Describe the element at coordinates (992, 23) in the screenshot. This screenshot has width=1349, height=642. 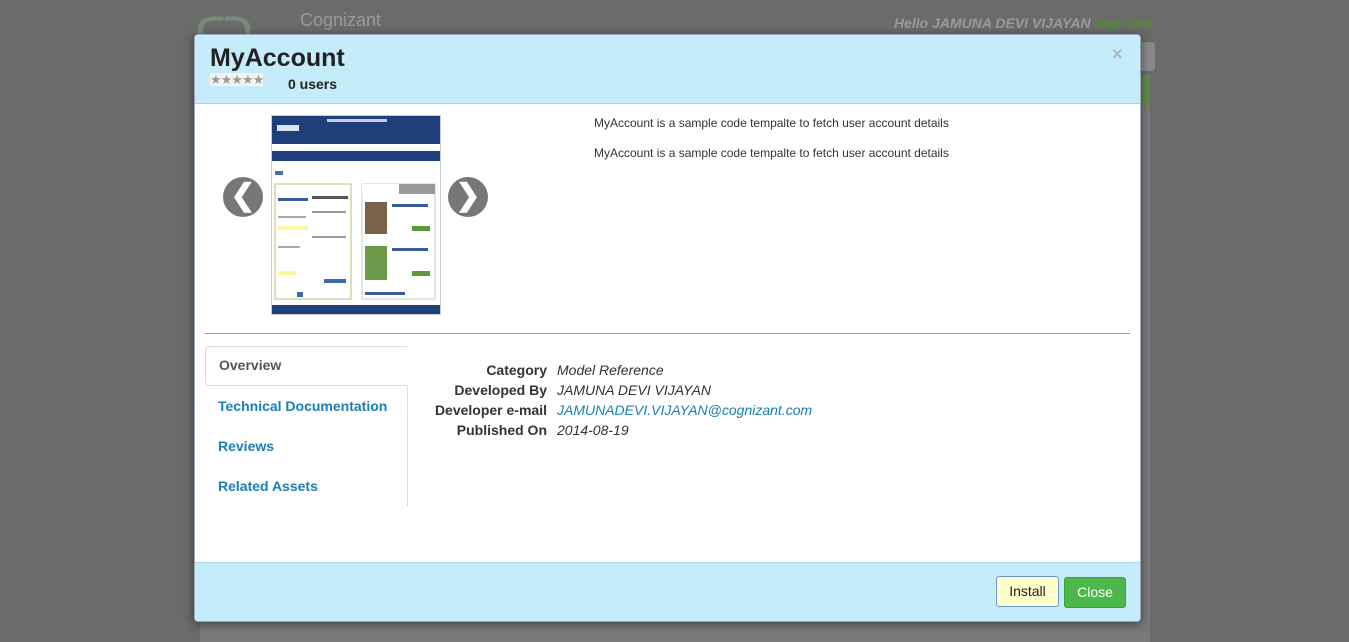
I see `greeting-text: Hello JAMUNA DEVI VIJAYAN` at that location.